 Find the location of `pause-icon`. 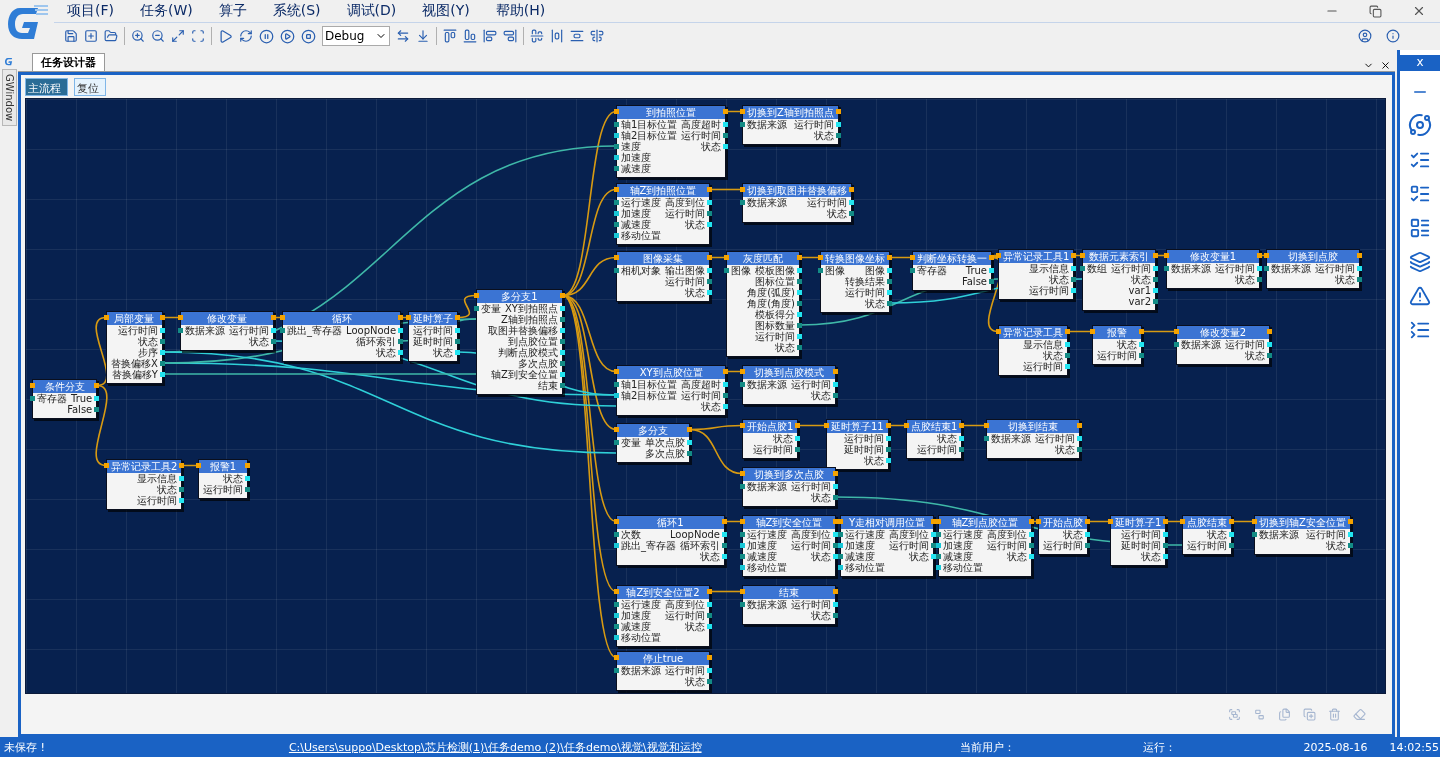

pause-icon is located at coordinates (266, 36).